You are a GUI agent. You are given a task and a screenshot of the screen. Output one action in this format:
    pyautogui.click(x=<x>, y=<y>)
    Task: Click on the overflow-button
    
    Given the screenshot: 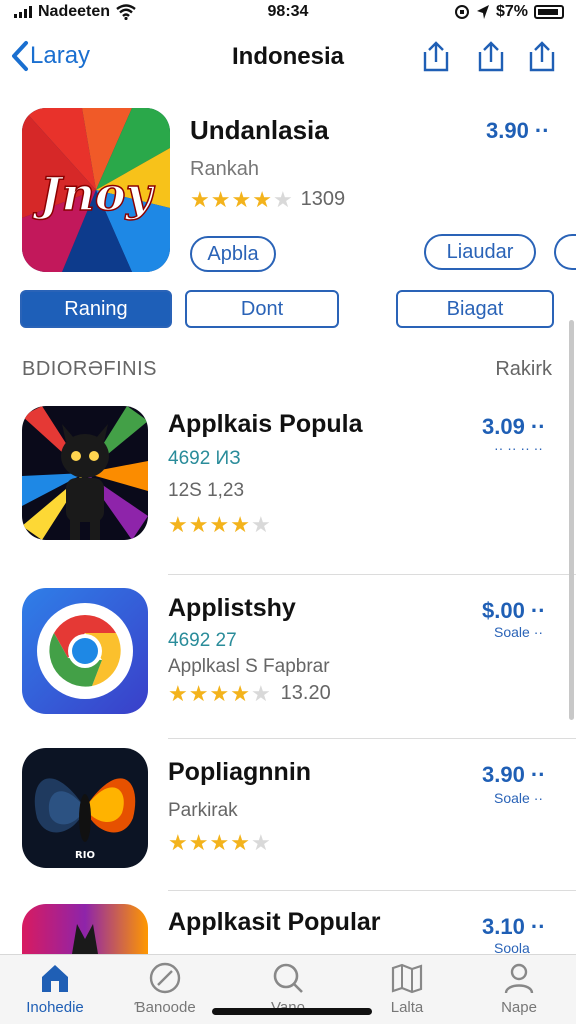 What is the action you would take?
    pyautogui.click(x=565, y=252)
    